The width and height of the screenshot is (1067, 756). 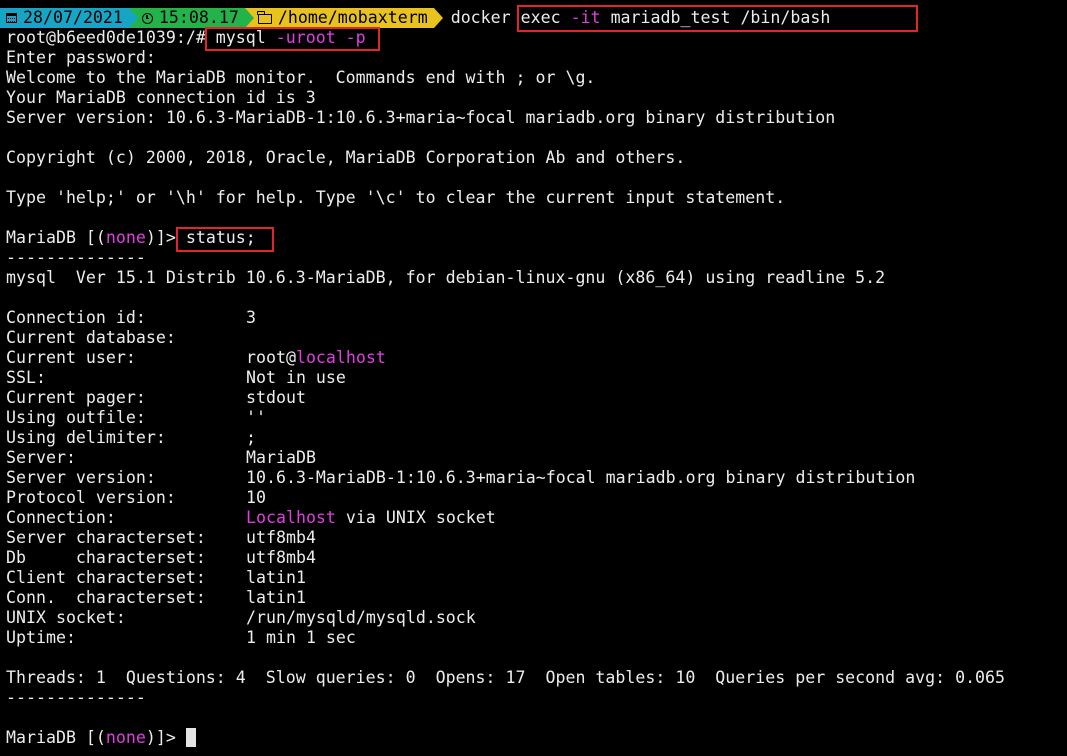 I want to click on connection-id-line: Your MariaDB connection id is 3, so click(x=161, y=97).